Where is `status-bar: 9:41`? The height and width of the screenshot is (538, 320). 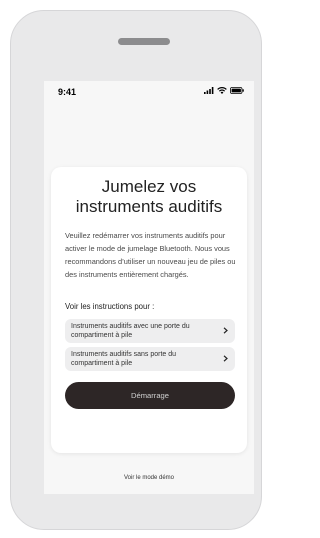 status-bar: 9:41 is located at coordinates (149, 92).